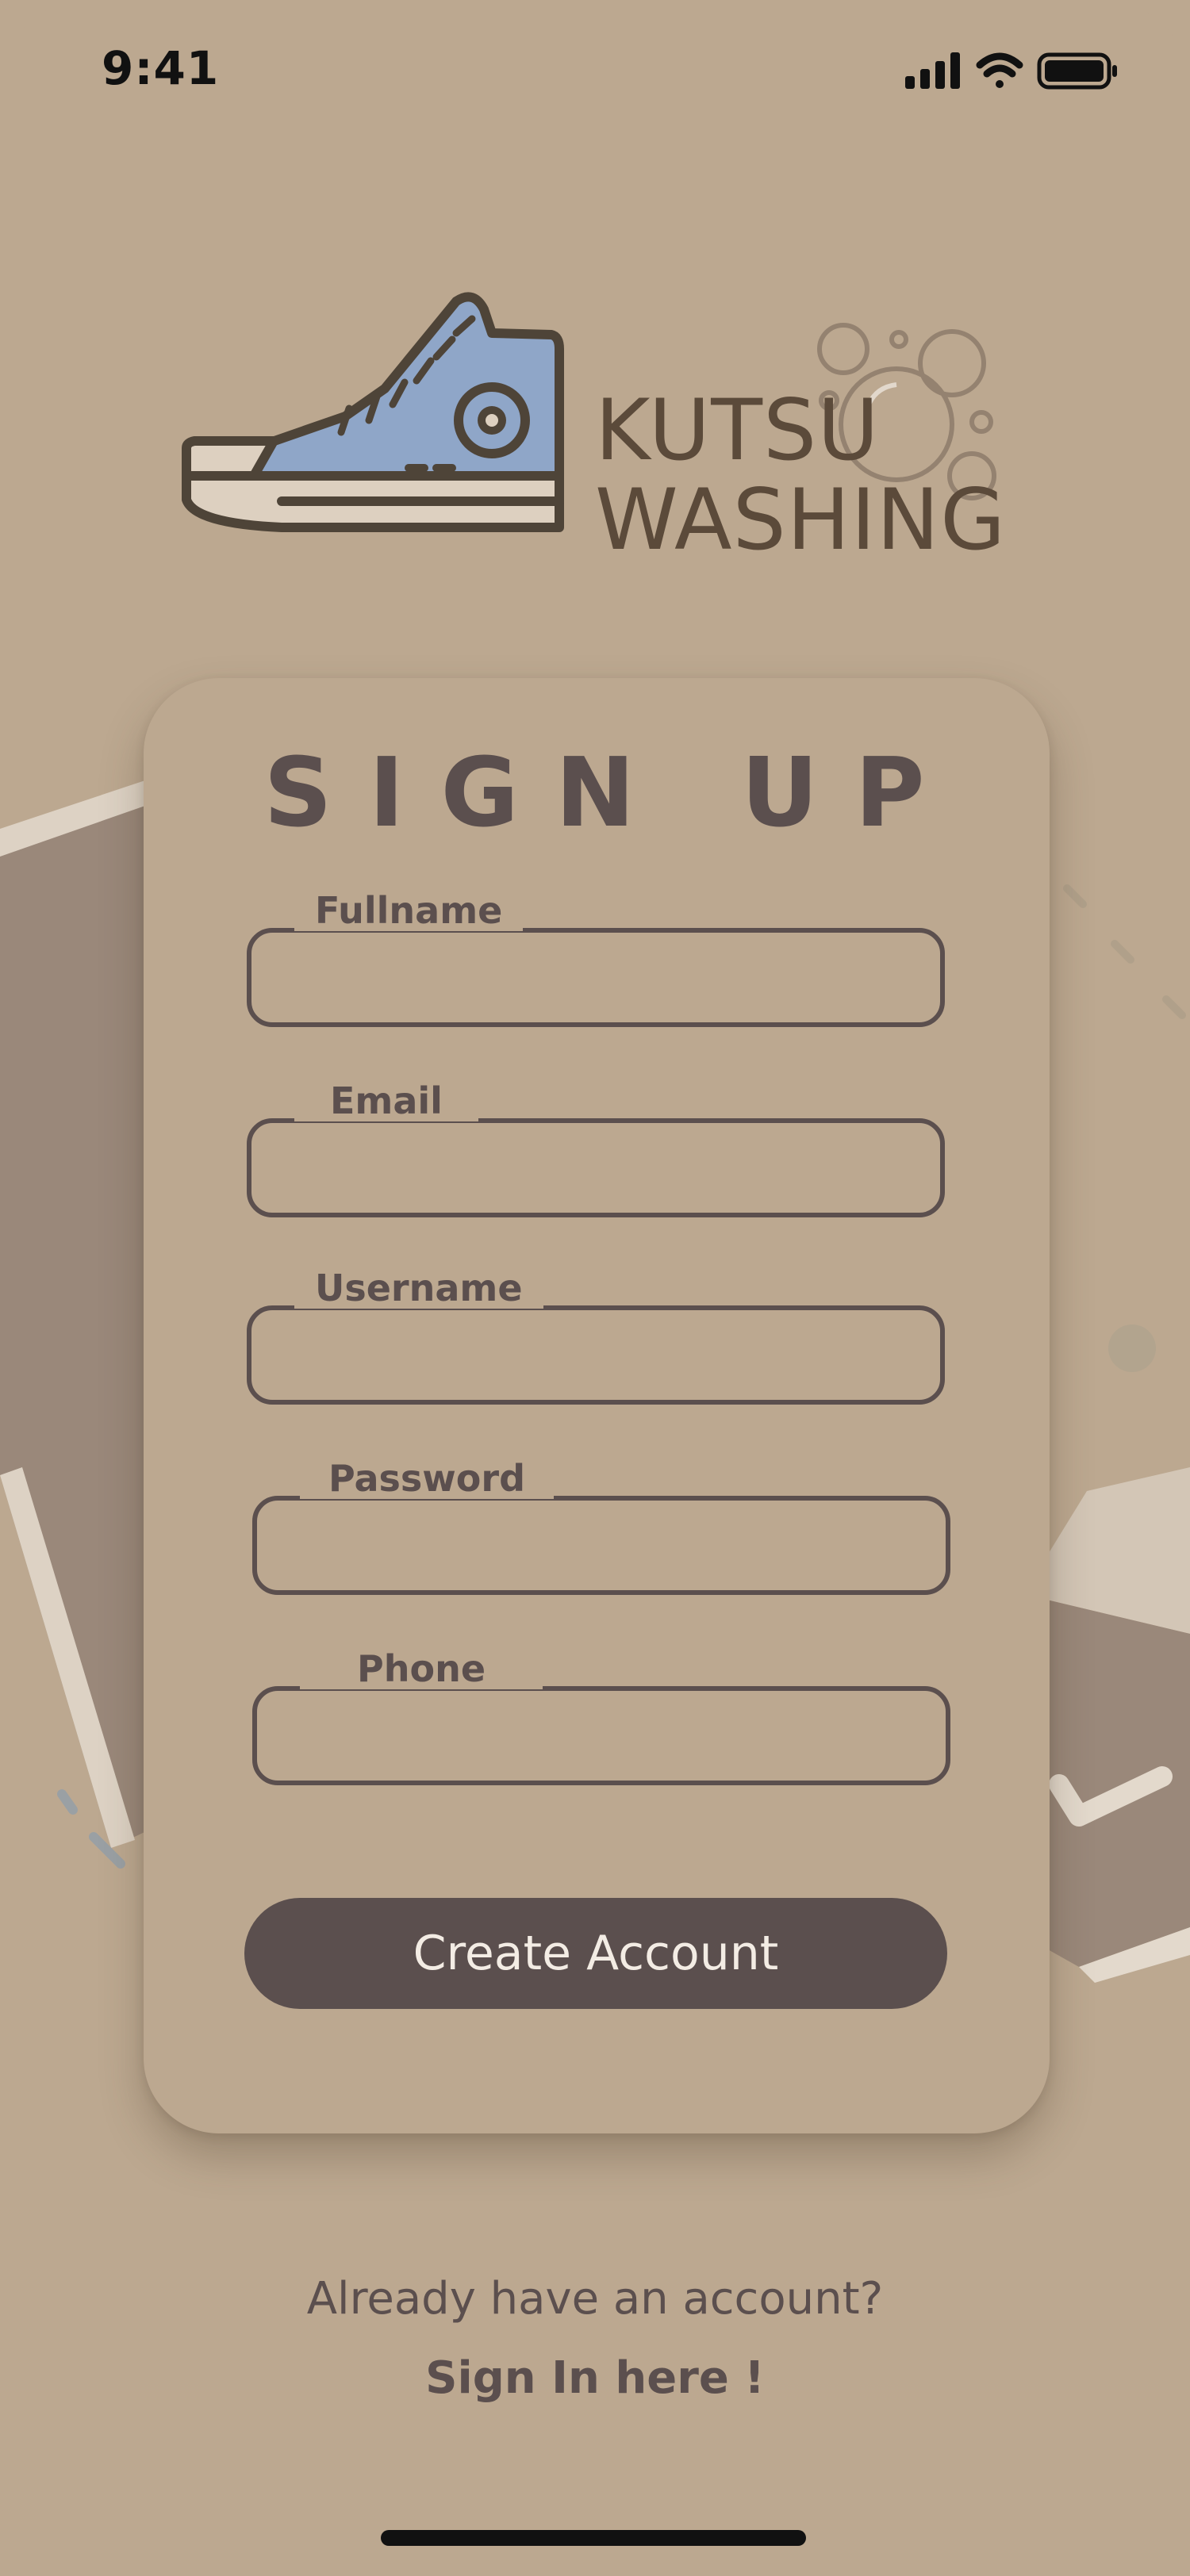 The height and width of the screenshot is (2576, 1190). Describe the element at coordinates (1077, 71) in the screenshot. I see `battery-icon` at that location.